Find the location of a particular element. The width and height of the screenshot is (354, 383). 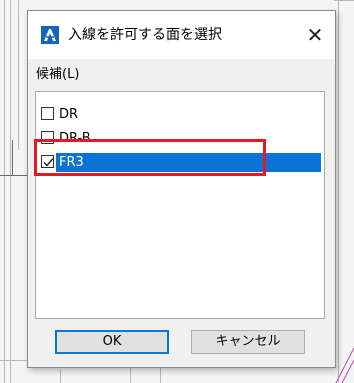

checkmark-icon is located at coordinates (48, 162).